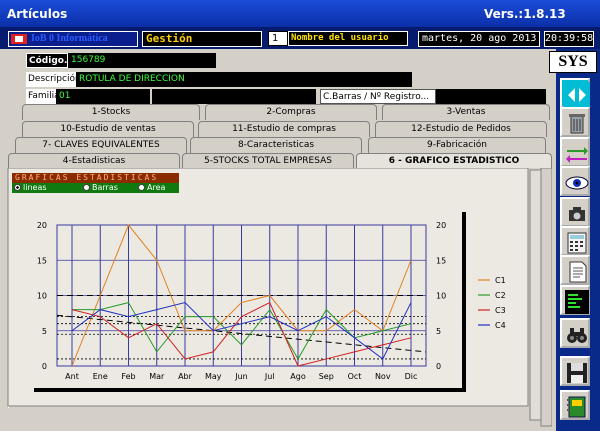 This screenshot has height=431, width=600. Describe the element at coordinates (577, 335) in the screenshot. I see `binoculars-icon` at that location.